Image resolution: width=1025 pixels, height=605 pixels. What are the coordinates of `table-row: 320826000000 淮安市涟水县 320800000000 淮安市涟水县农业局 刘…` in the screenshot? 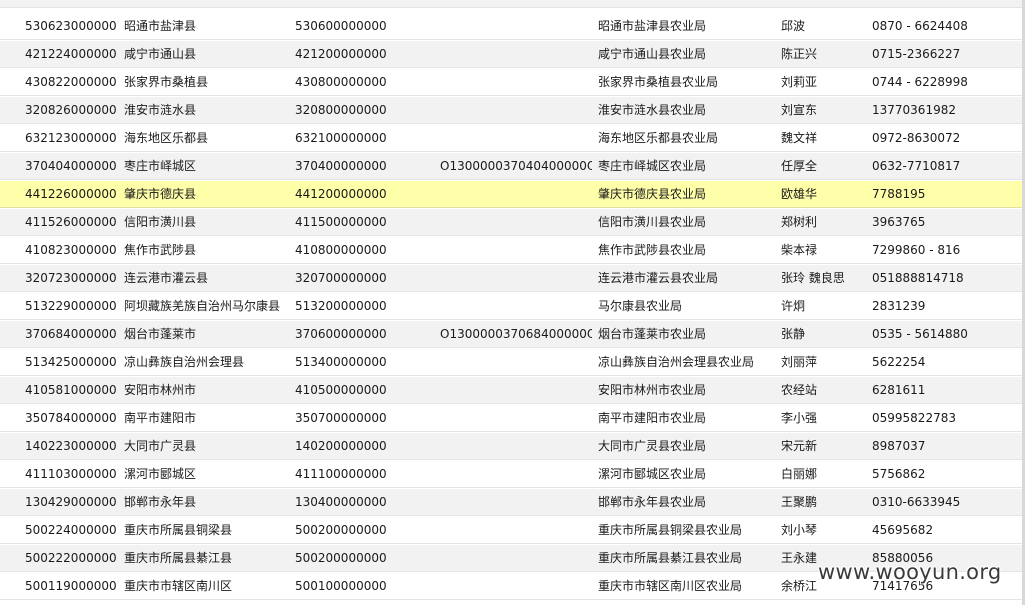 It's located at (512, 110).